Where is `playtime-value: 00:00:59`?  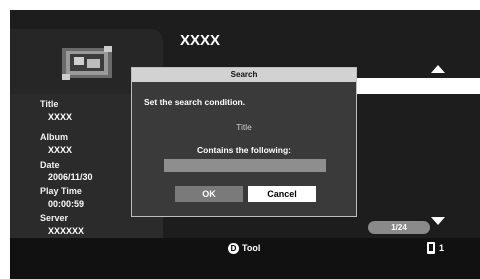 playtime-value: 00:00:59 is located at coordinates (66, 204).